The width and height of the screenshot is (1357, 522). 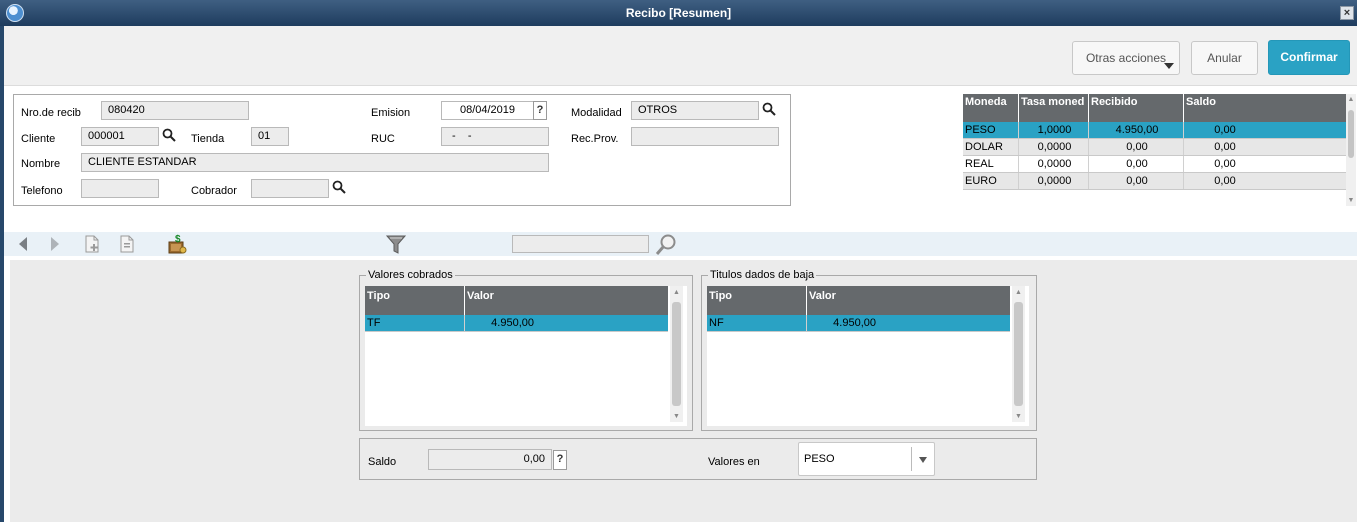 What do you see at coordinates (383, 139) in the screenshot?
I see `ruc-label: RUC` at bounding box center [383, 139].